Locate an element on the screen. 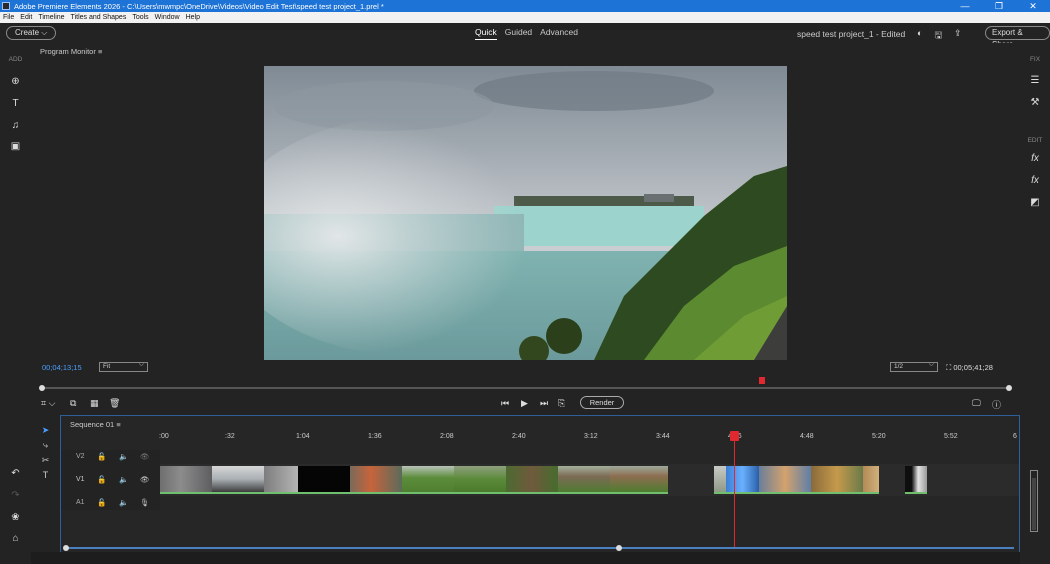 This screenshot has height=564, width=1050. timeline-zoom-bar is located at coordinates (538, 548).